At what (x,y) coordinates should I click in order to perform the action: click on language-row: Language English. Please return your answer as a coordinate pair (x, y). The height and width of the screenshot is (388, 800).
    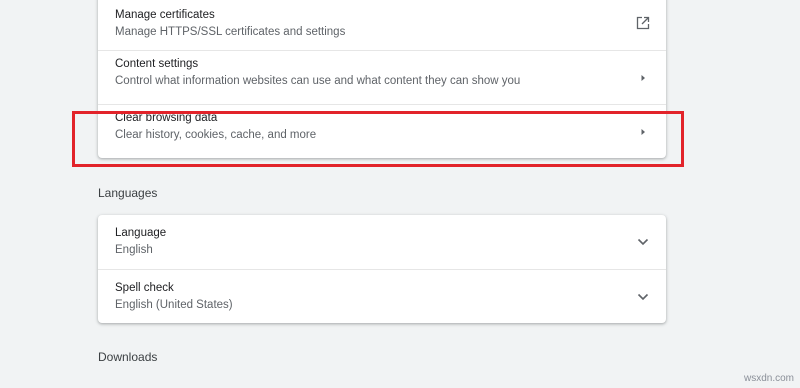
    Looking at the image, I should click on (382, 242).